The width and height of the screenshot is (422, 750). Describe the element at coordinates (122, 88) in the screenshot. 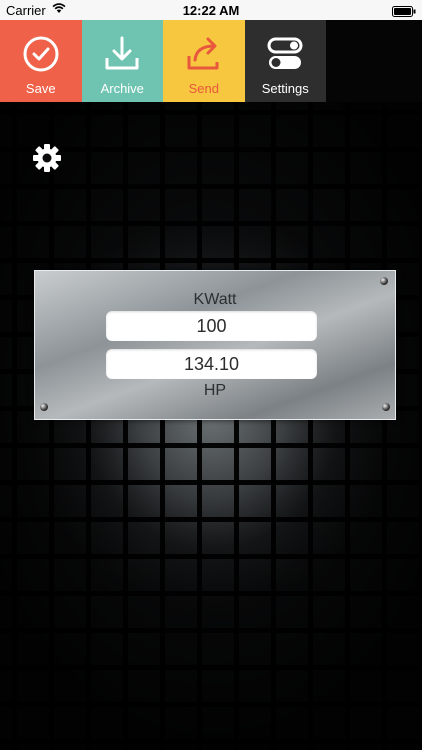

I see `archive-label: Archive` at that location.